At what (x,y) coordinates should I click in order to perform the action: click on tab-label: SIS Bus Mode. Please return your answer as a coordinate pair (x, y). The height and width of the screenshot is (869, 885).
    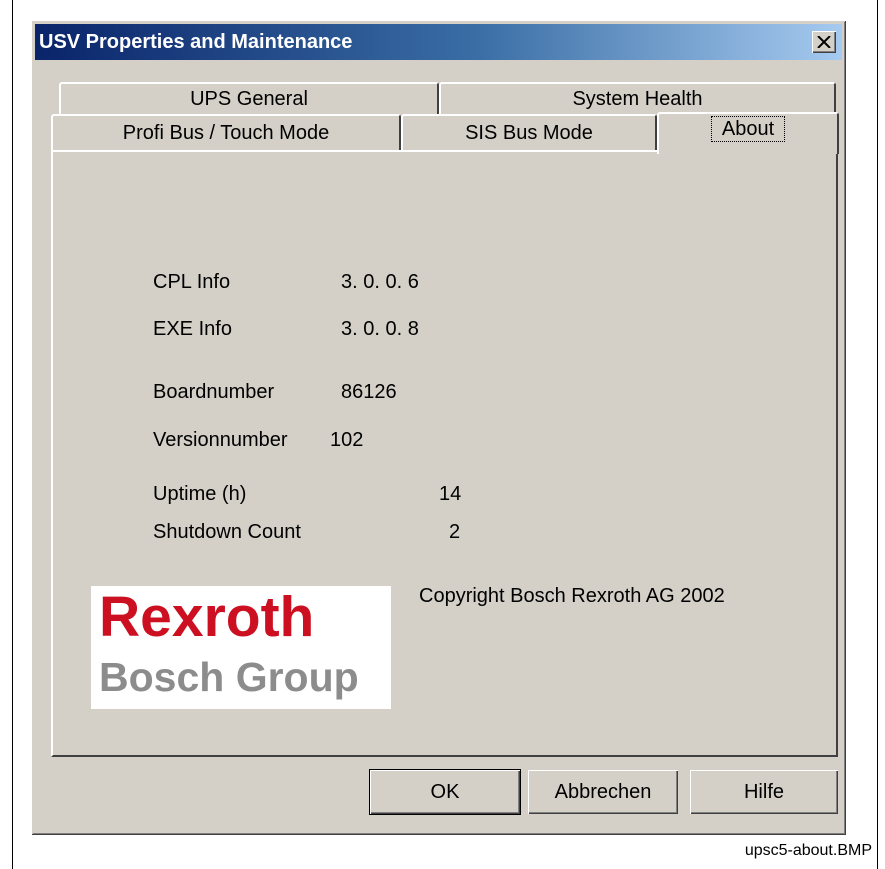
    Looking at the image, I should click on (529, 133).